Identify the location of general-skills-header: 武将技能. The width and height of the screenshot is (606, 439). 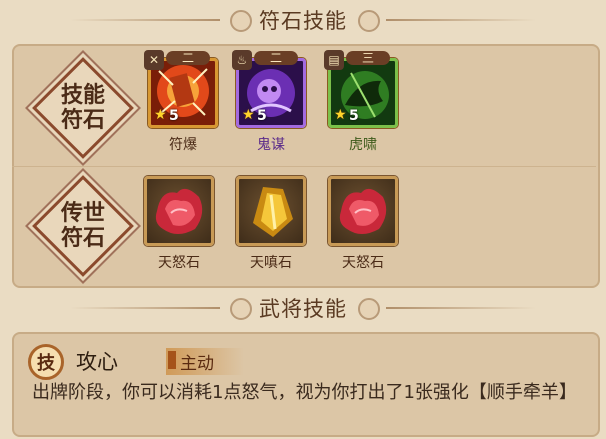
(303, 308).